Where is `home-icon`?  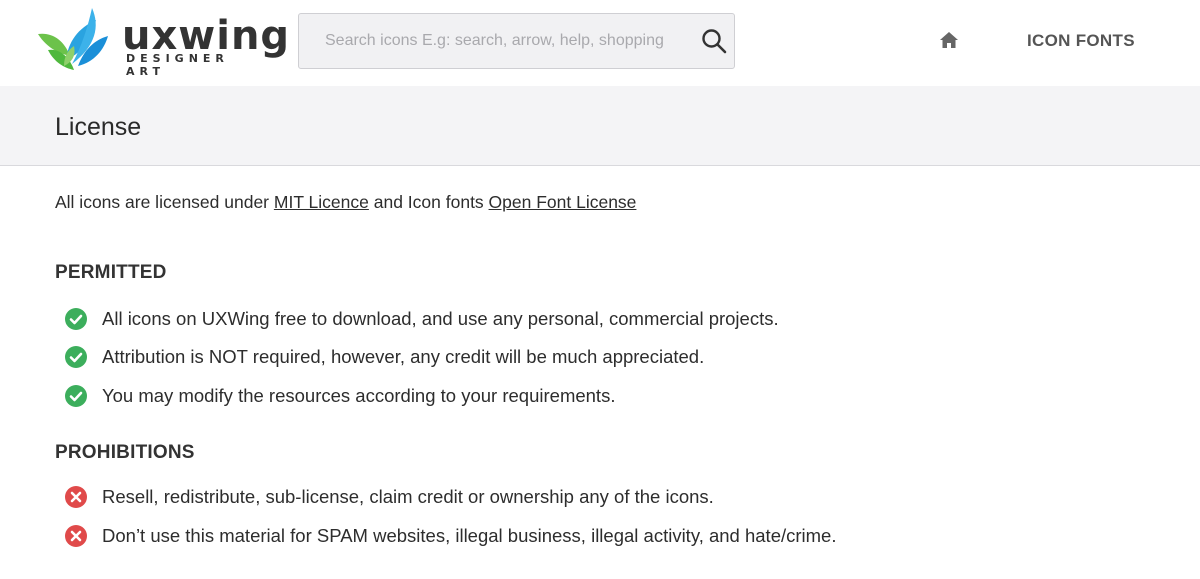 home-icon is located at coordinates (949, 40).